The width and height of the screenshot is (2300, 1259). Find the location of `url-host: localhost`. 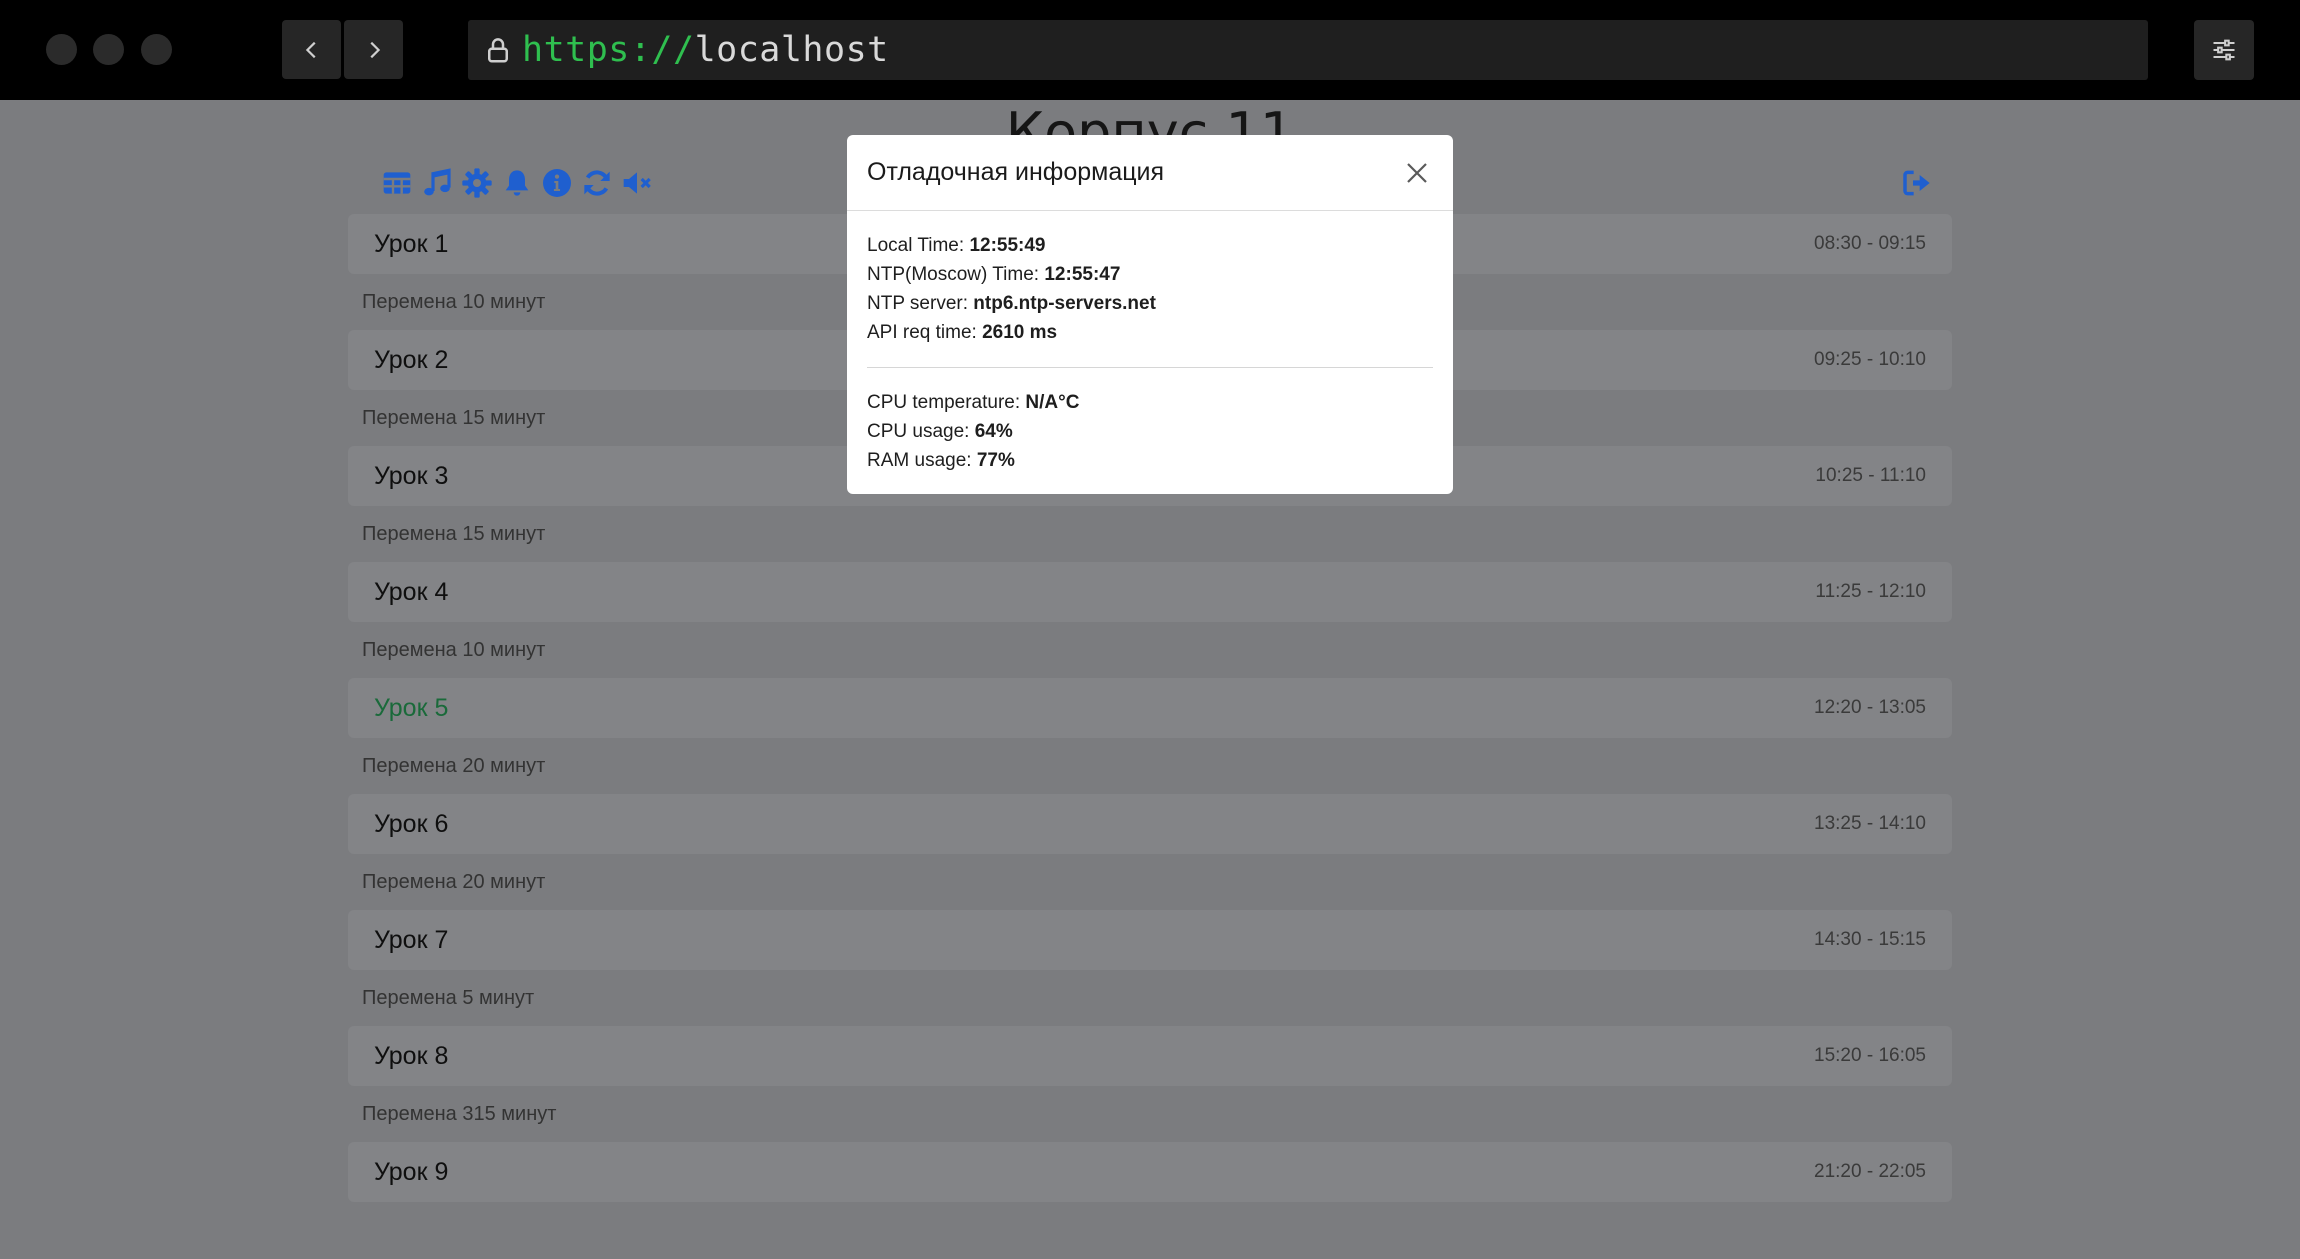

url-host: localhost is located at coordinates (791, 50).